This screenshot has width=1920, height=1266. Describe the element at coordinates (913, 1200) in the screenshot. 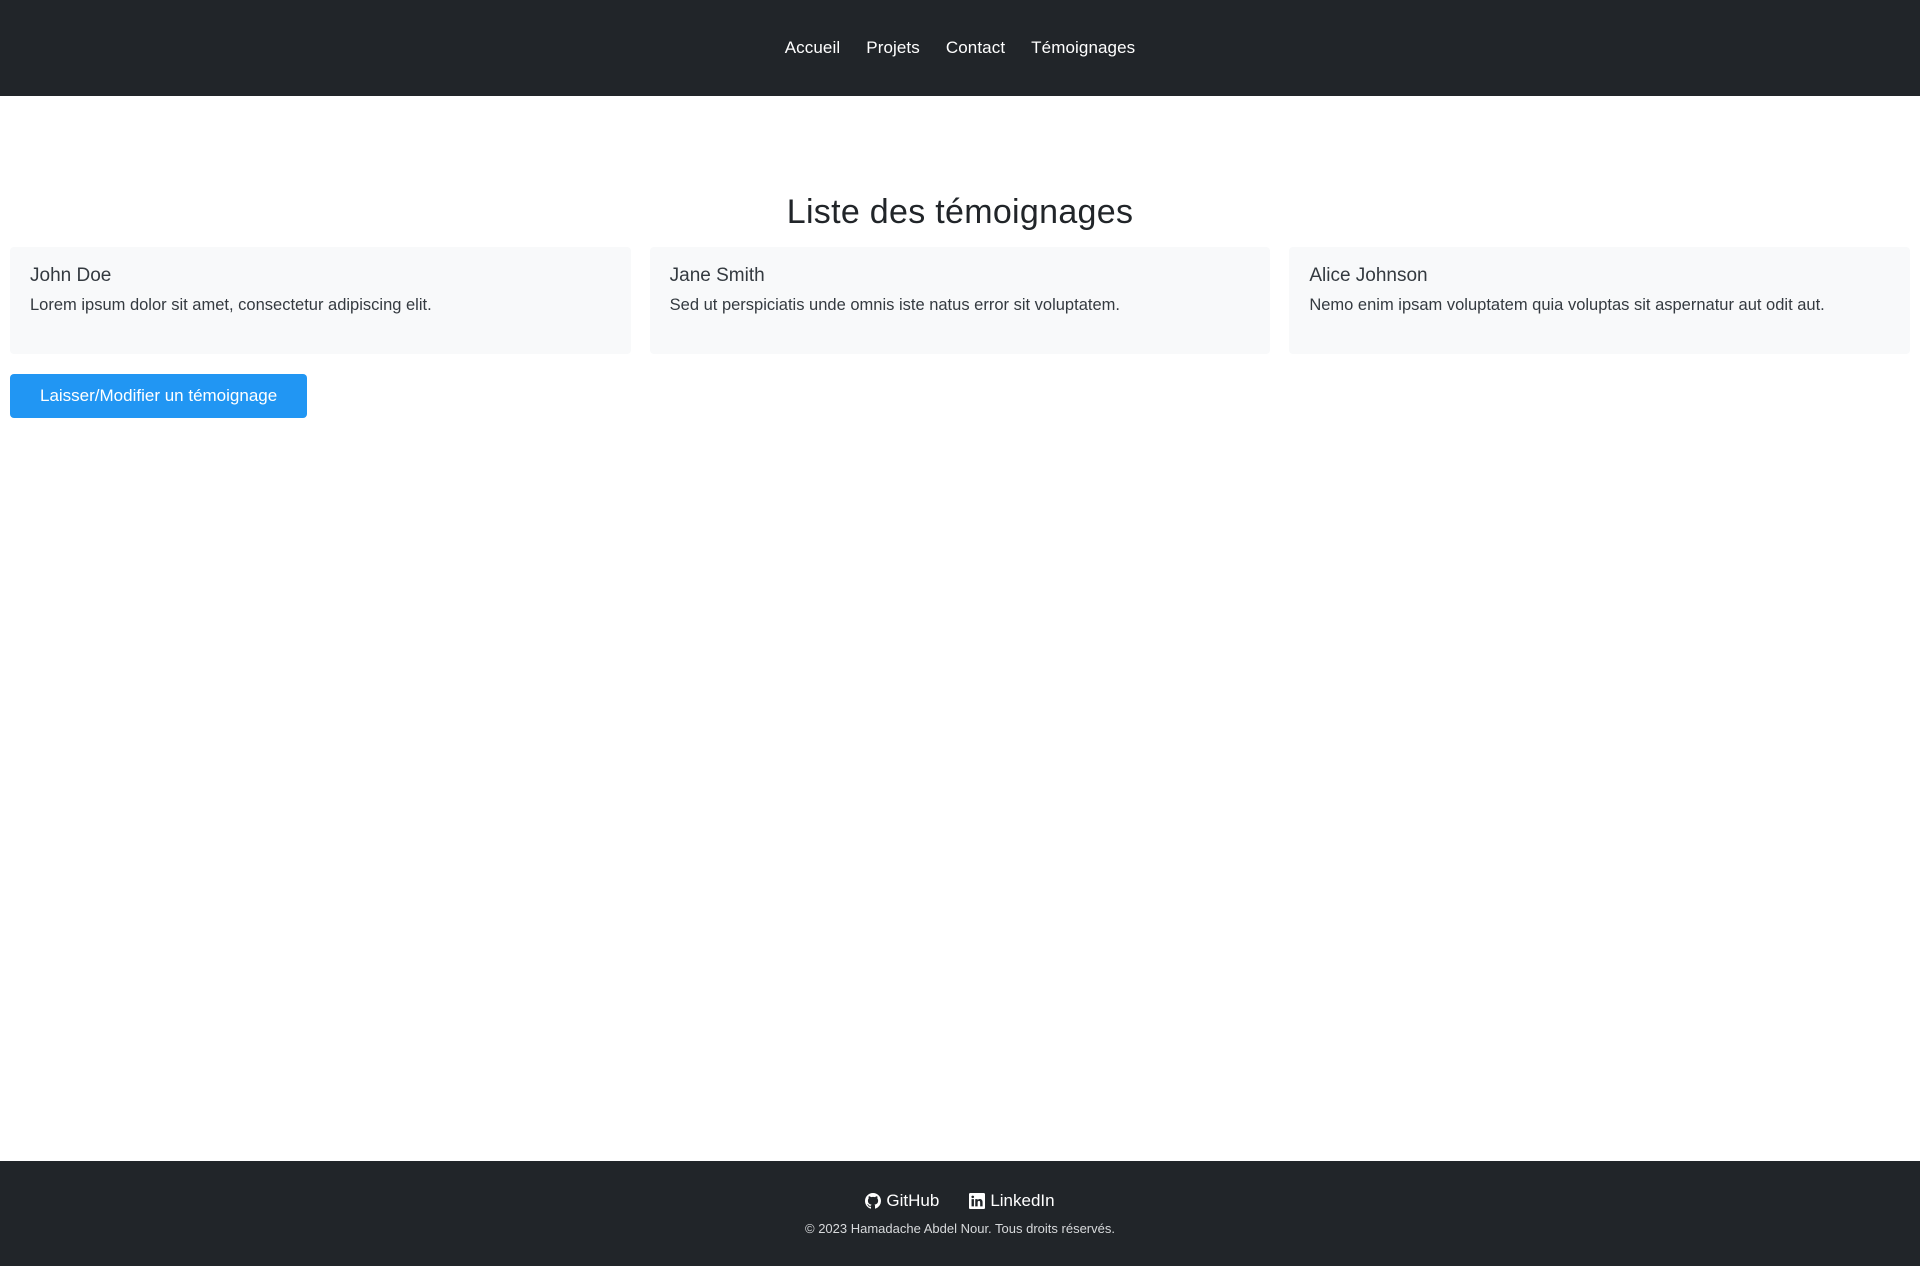

I see `github-label: GitHub` at that location.